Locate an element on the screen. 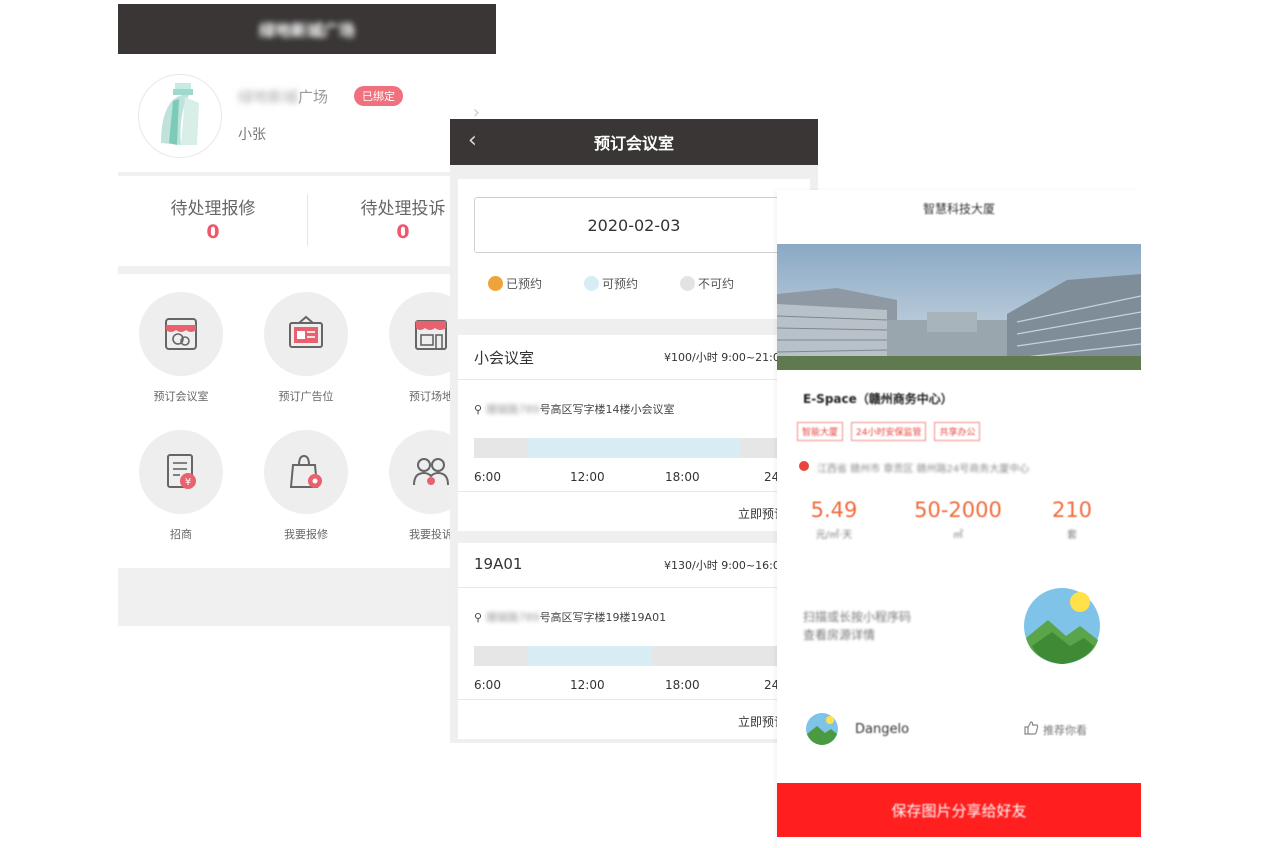  pending-repair-stat: 待处理报修 0 is located at coordinates (213, 218).